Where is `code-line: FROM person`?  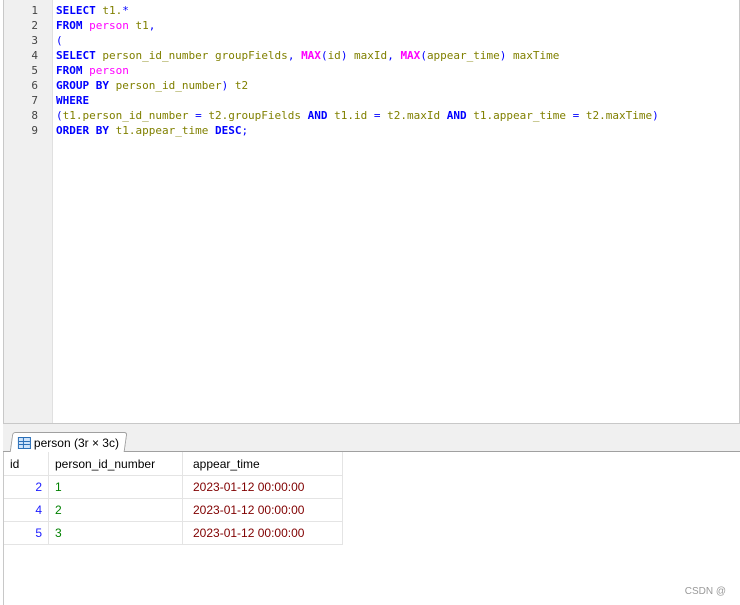 code-line: FROM person is located at coordinates (92, 70).